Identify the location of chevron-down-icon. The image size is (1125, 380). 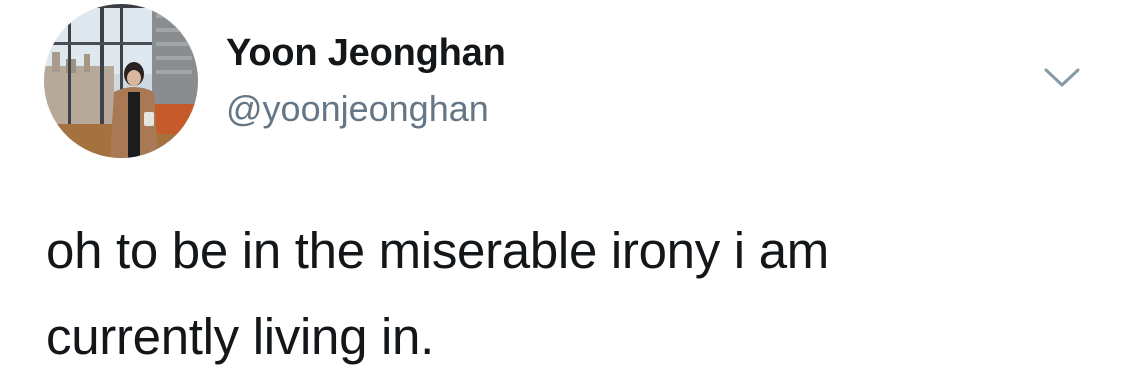
(1062, 77).